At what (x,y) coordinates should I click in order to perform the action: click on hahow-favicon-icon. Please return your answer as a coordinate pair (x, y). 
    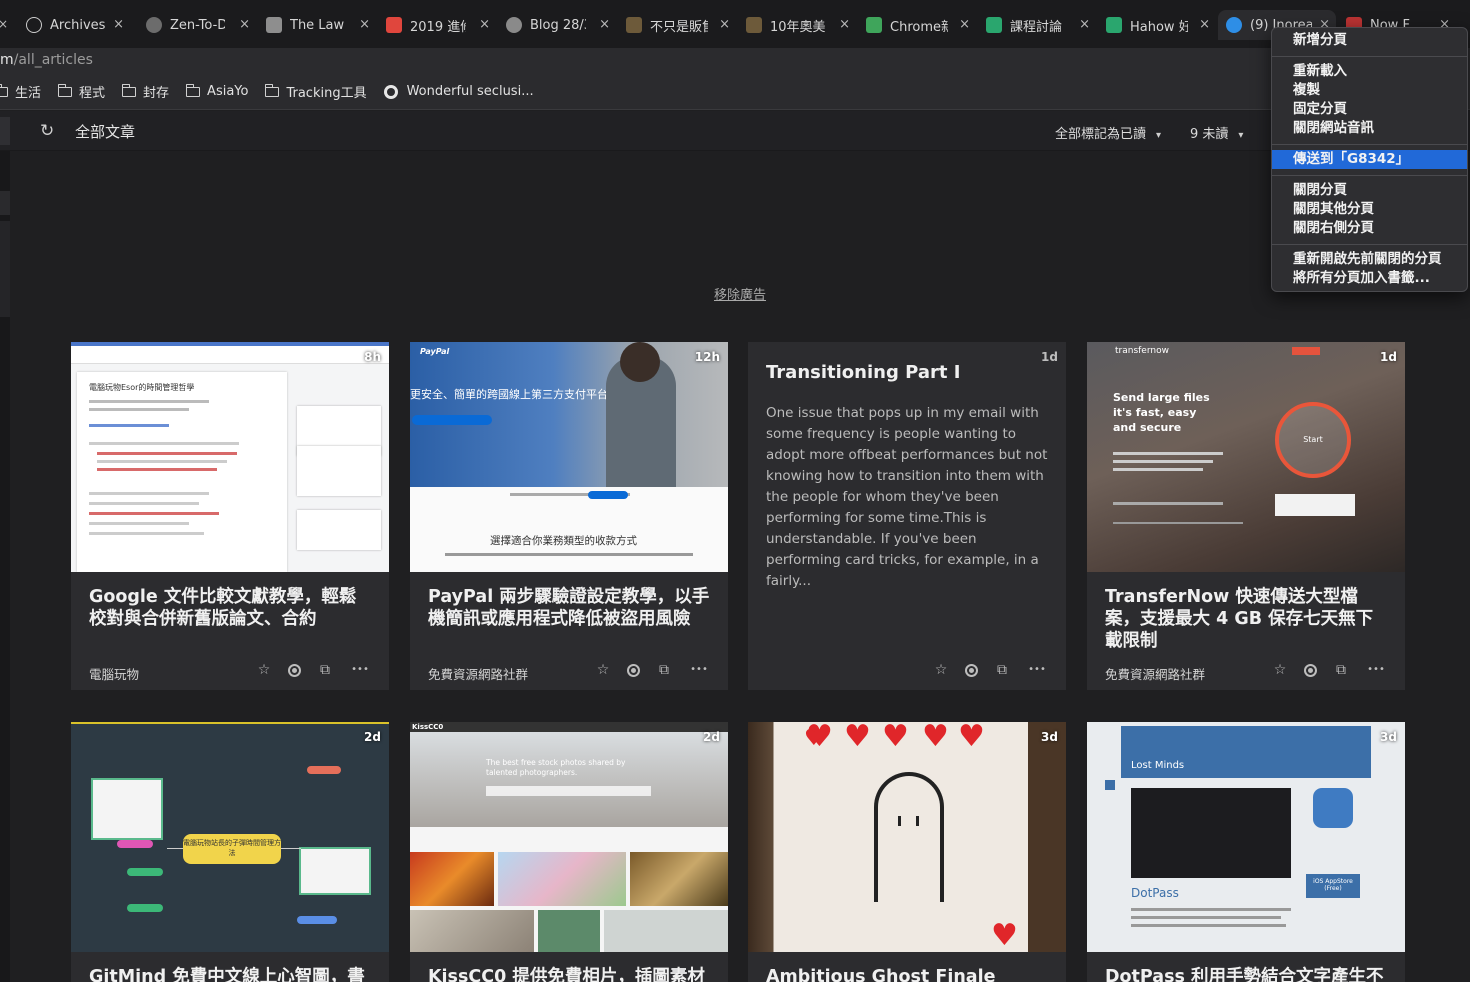
    Looking at the image, I should click on (994, 25).